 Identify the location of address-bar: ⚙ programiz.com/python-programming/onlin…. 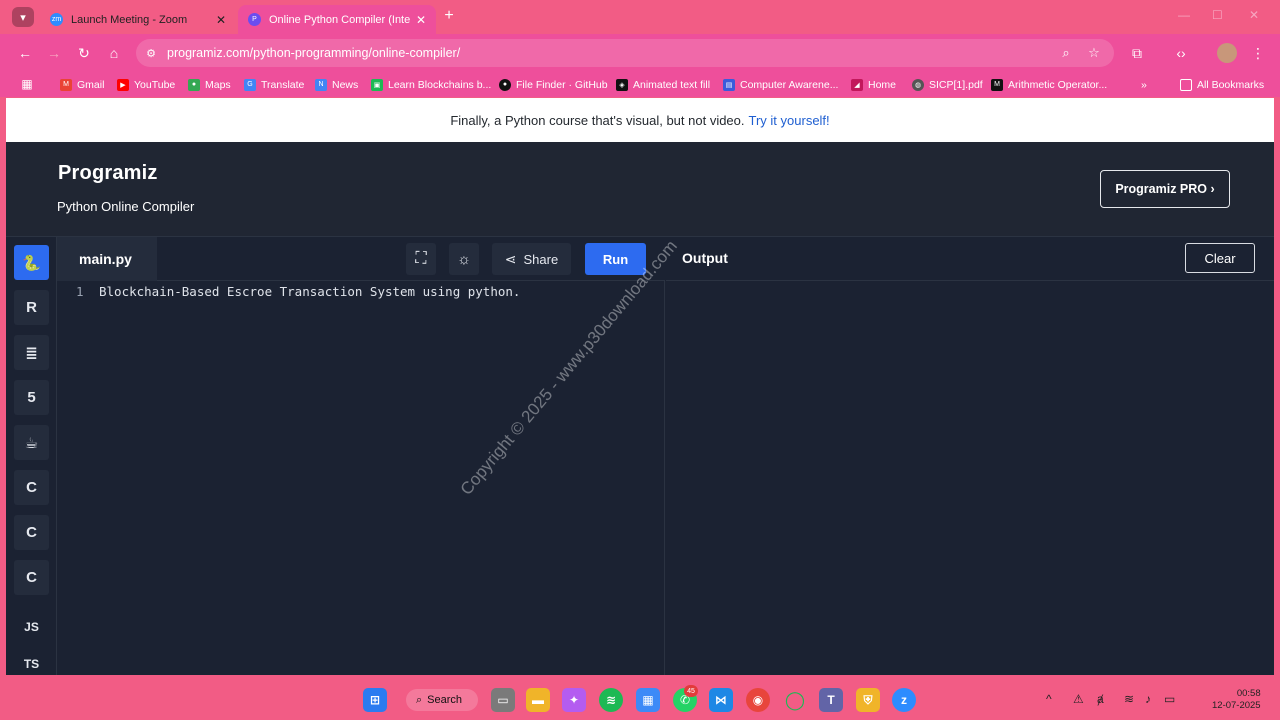
(625, 53).